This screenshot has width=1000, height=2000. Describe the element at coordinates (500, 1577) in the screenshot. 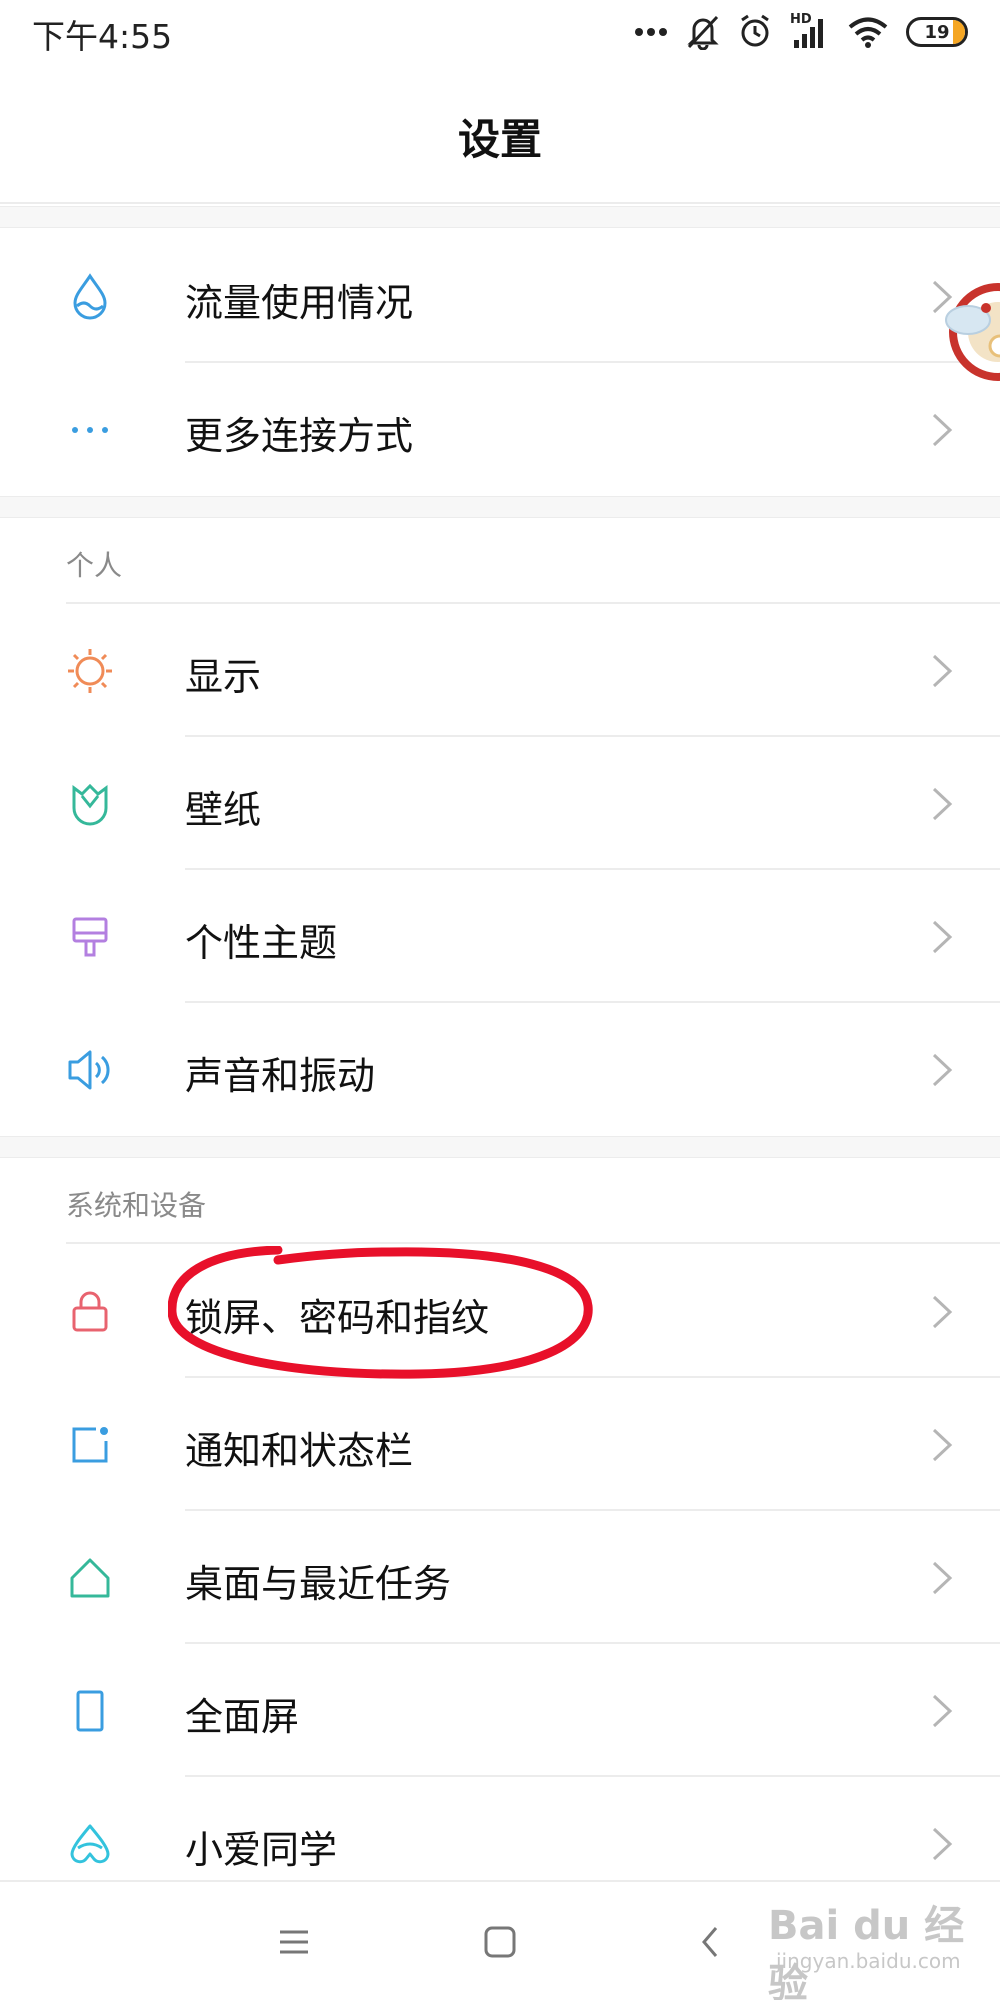

I see `settings-item-home-recents: 桌面与最近任务` at that location.